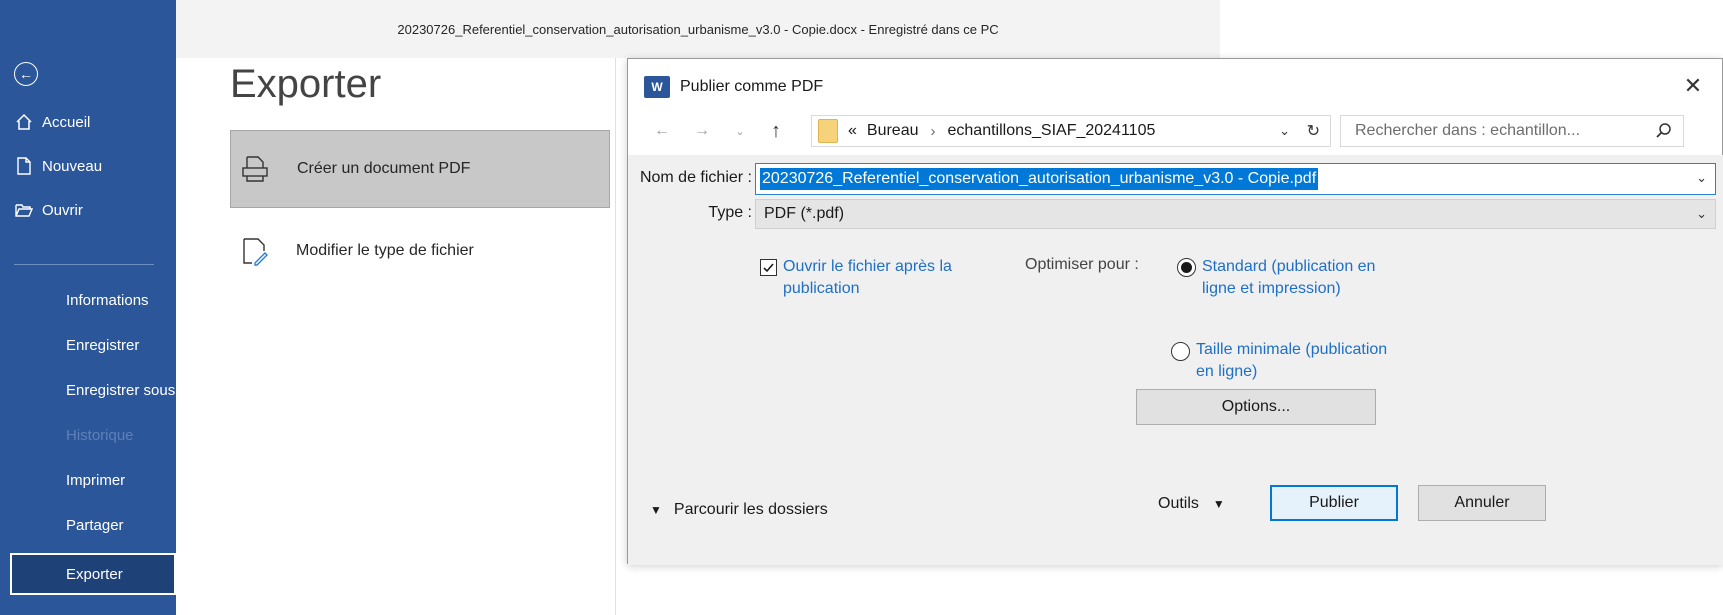 The height and width of the screenshot is (615, 1723). I want to click on checkmark-icon, so click(768, 268).